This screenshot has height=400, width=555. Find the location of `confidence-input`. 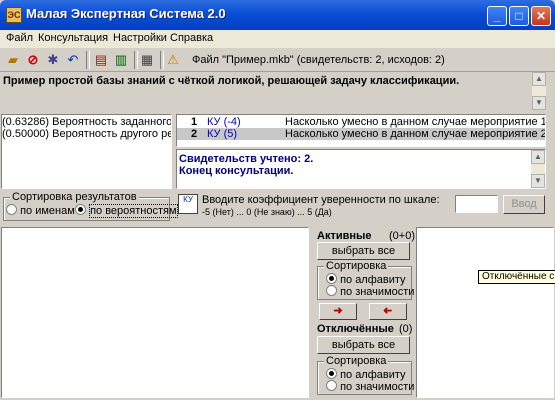

confidence-input is located at coordinates (476, 204).